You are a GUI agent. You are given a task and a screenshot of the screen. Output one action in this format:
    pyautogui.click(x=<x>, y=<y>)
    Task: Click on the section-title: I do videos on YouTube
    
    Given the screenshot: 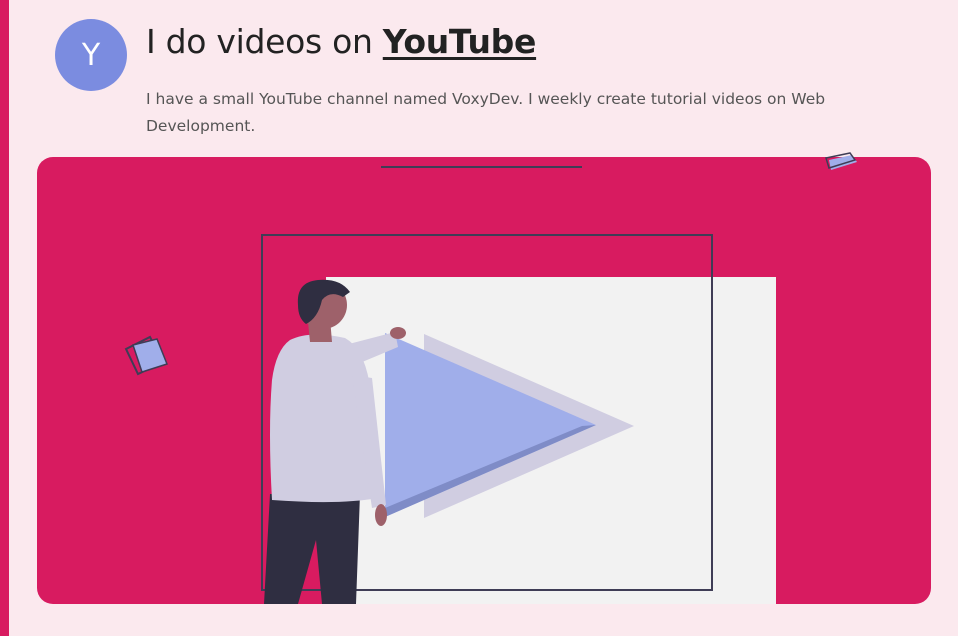 What is the action you would take?
    pyautogui.click(x=341, y=41)
    